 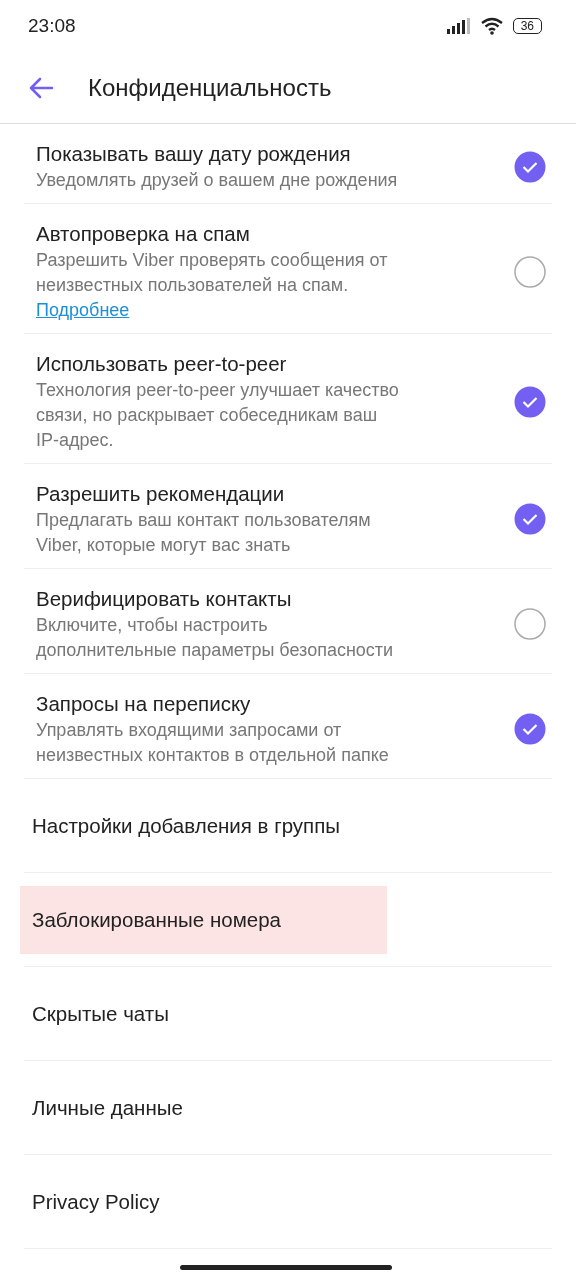 What do you see at coordinates (154, 1107) in the screenshot?
I see `menu-item: Личные данные` at bounding box center [154, 1107].